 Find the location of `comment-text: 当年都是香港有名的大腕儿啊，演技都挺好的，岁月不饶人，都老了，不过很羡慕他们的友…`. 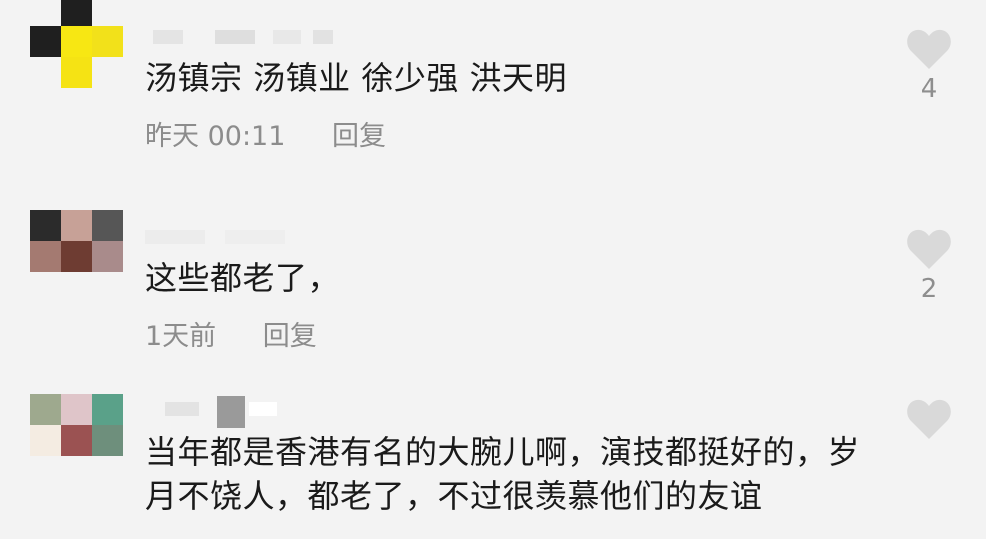

comment-text: 当年都是香港有名的大腕儿啊，演技都挺好的，岁月不饶人，都老了，不过很羡慕他们的友… is located at coordinates (503, 474).